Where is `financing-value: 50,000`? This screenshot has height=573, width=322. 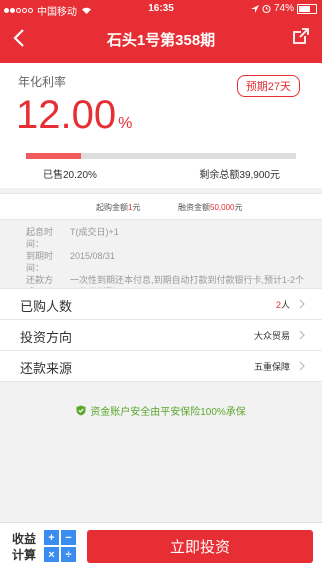 financing-value: 50,000 is located at coordinates (222, 207).